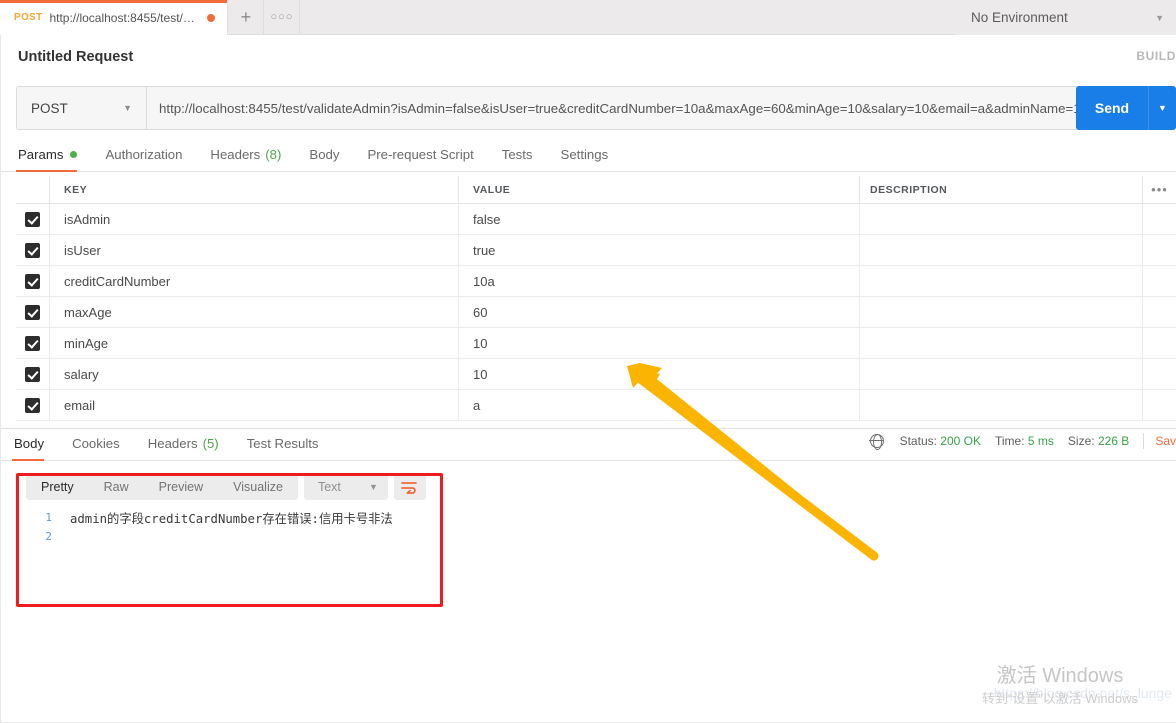  Describe the element at coordinates (1010, 441) in the screenshot. I see `time-label: Time:` at that location.